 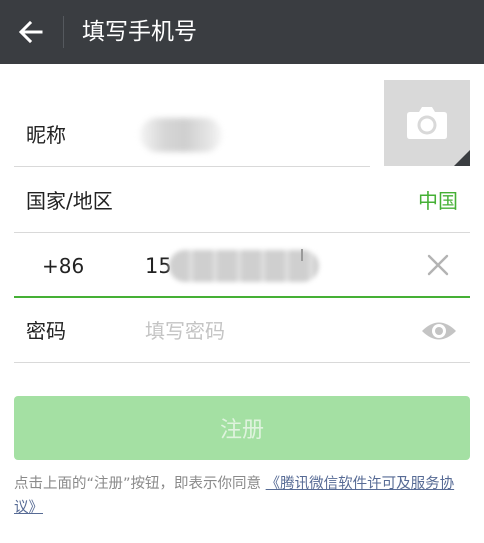 What do you see at coordinates (158, 266) in the screenshot?
I see `phone-number-prefix: 15` at bounding box center [158, 266].